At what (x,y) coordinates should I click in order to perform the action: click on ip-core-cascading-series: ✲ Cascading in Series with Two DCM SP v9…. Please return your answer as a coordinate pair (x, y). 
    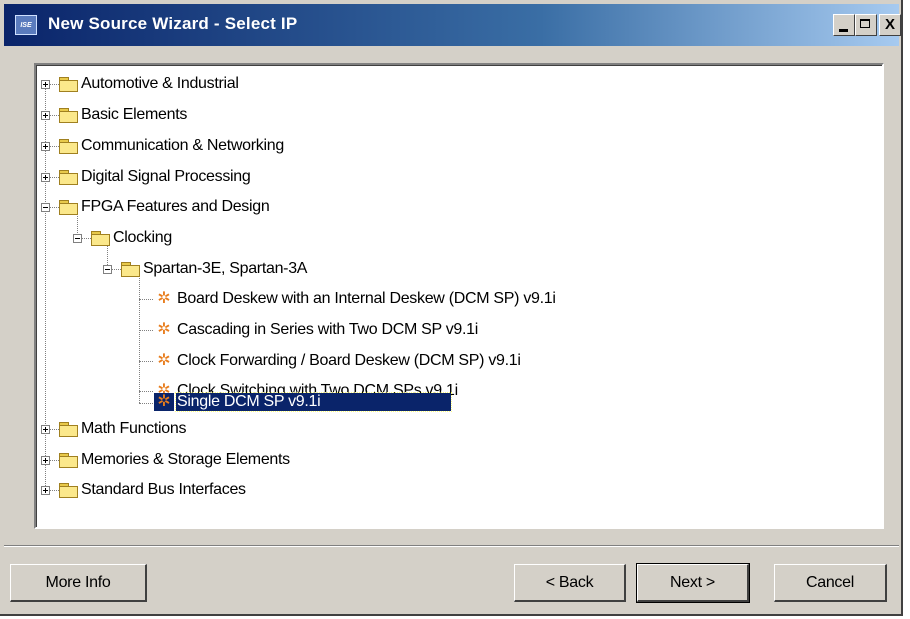
    Looking at the image, I should click on (316, 330).